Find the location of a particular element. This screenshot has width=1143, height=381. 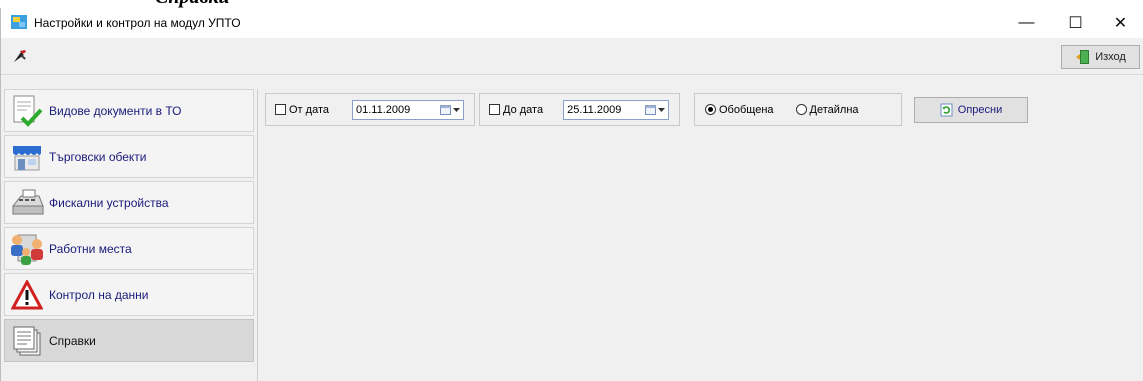

summary-label: Обобщена is located at coordinates (746, 109).